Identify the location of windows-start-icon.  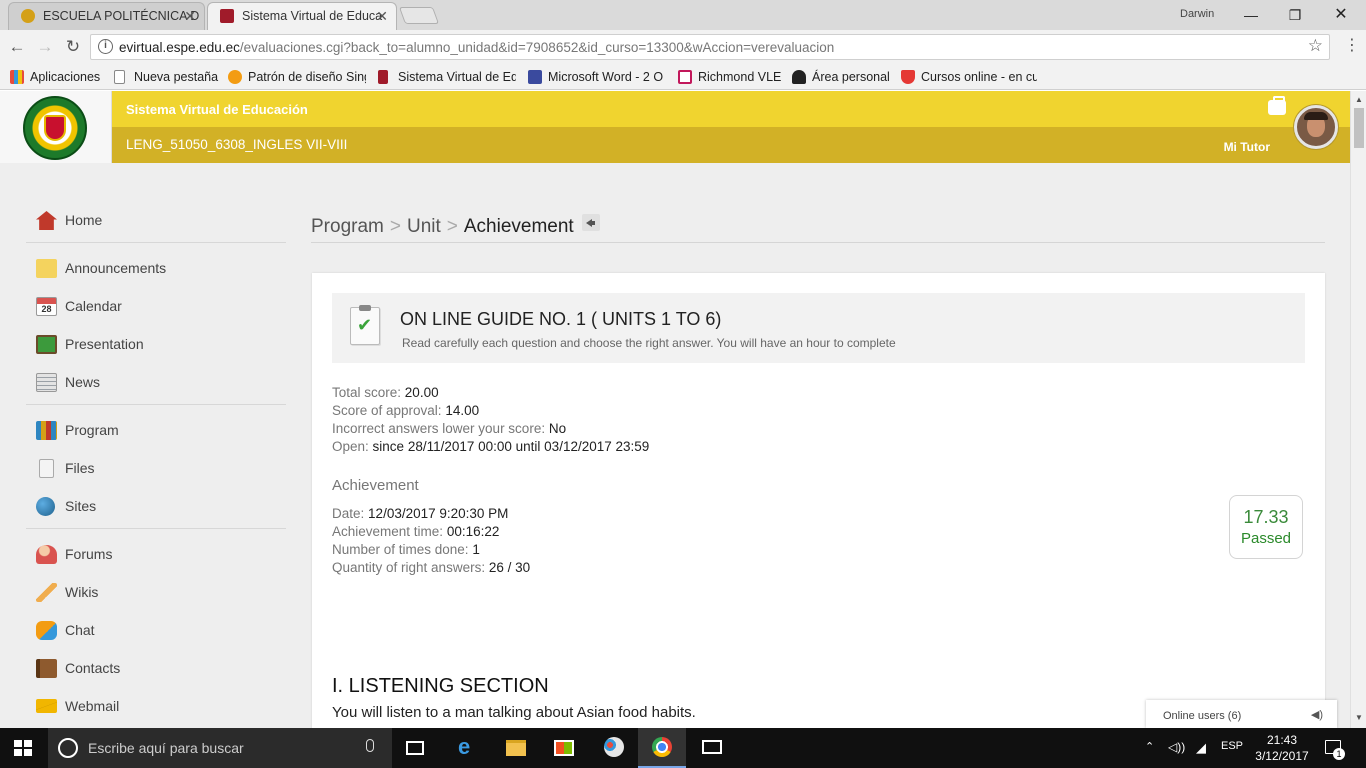
(23, 748).